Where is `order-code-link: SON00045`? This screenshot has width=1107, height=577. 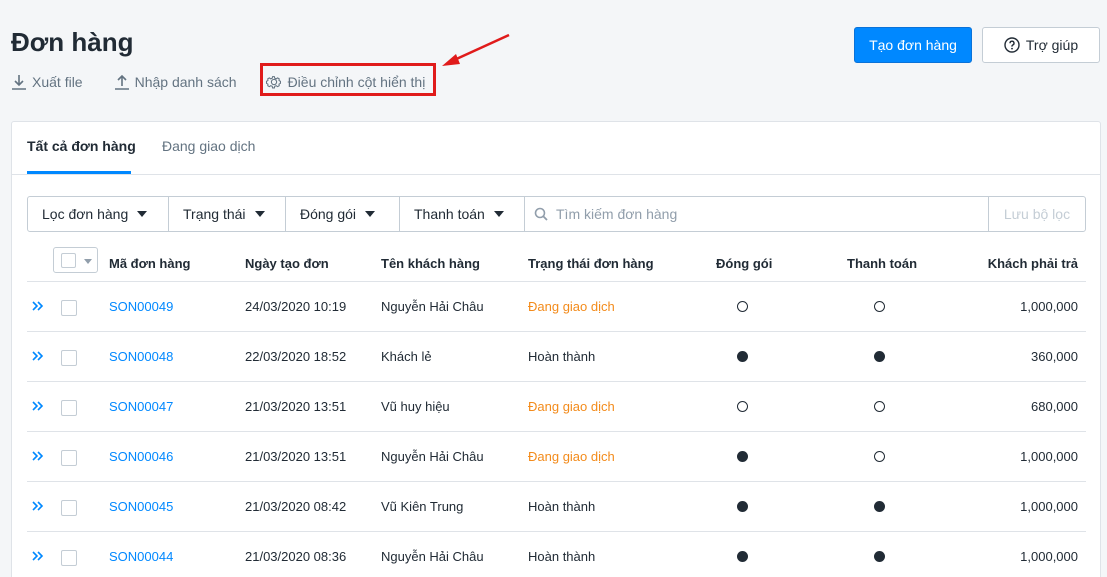 order-code-link: SON00045 is located at coordinates (141, 506).